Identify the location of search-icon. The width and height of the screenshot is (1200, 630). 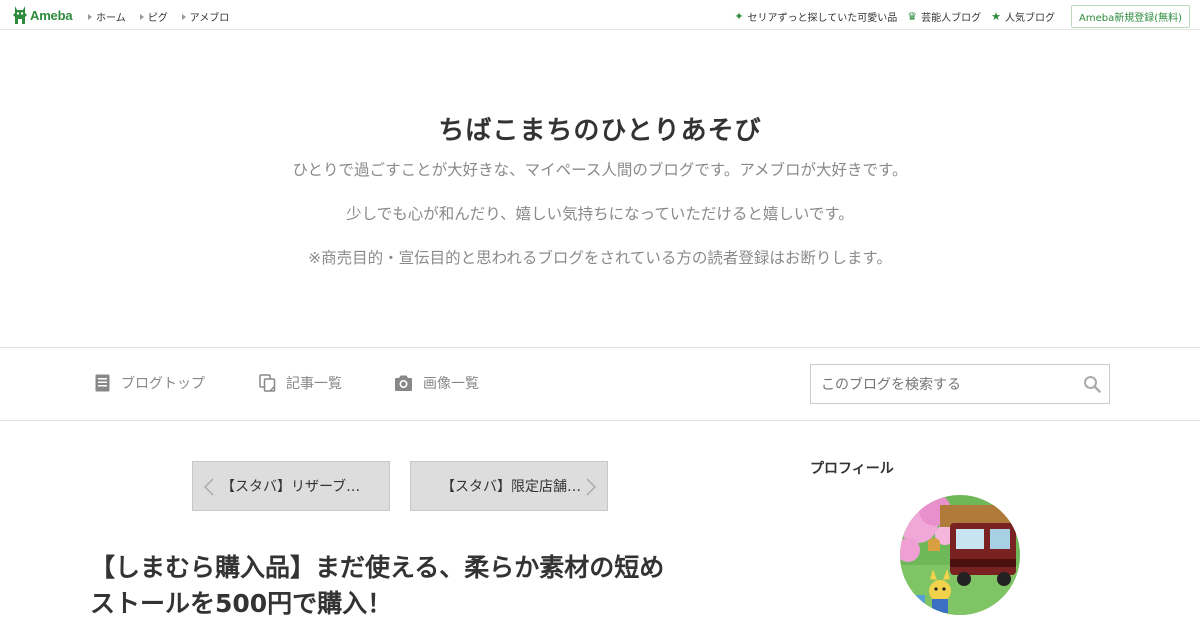
(1092, 384).